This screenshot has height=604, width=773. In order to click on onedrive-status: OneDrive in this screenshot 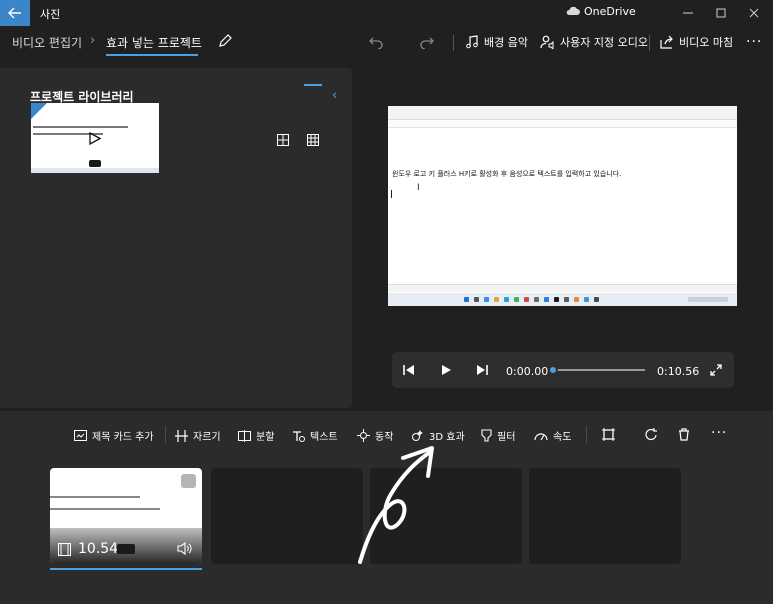, I will do `click(601, 11)`.